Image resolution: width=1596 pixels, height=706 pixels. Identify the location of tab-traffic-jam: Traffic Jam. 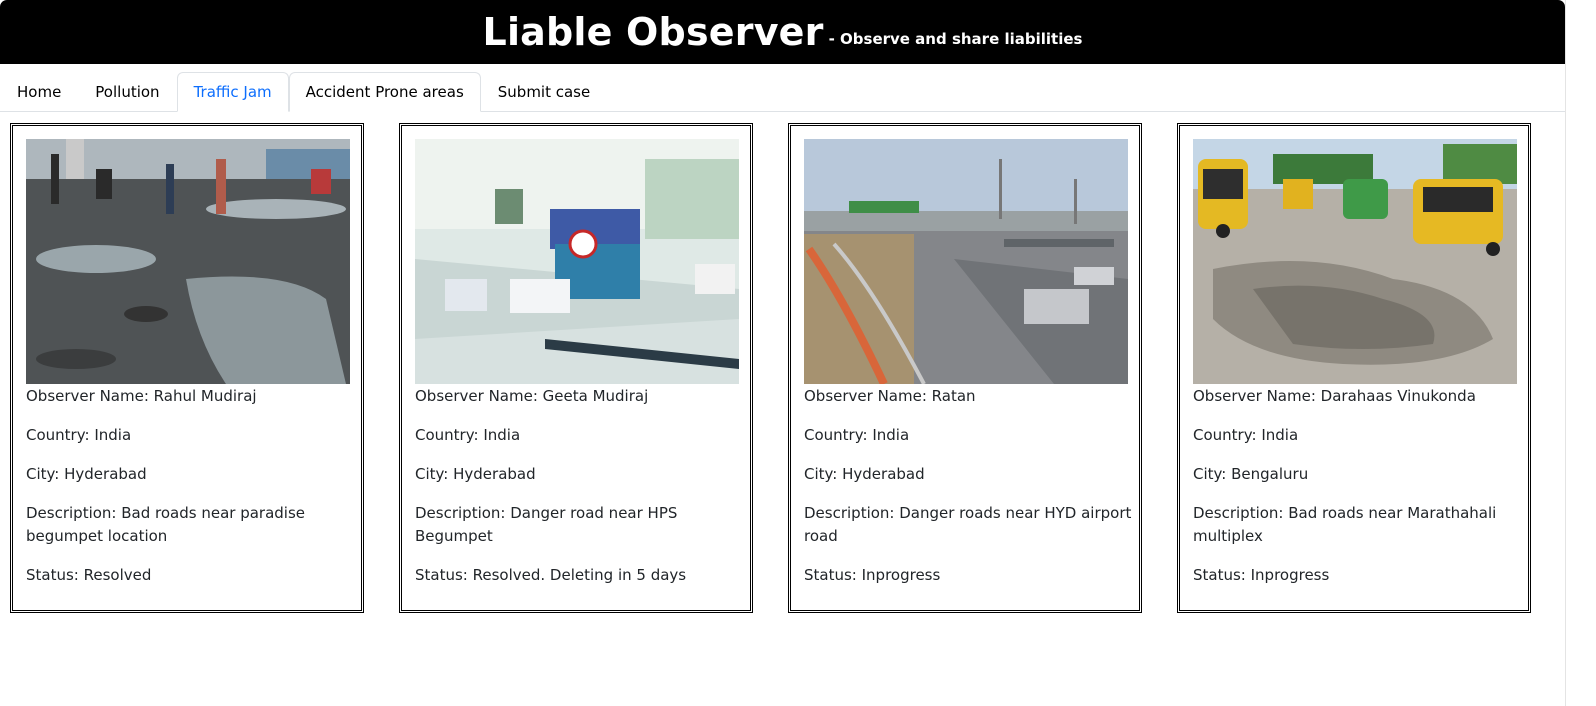
(232, 92).